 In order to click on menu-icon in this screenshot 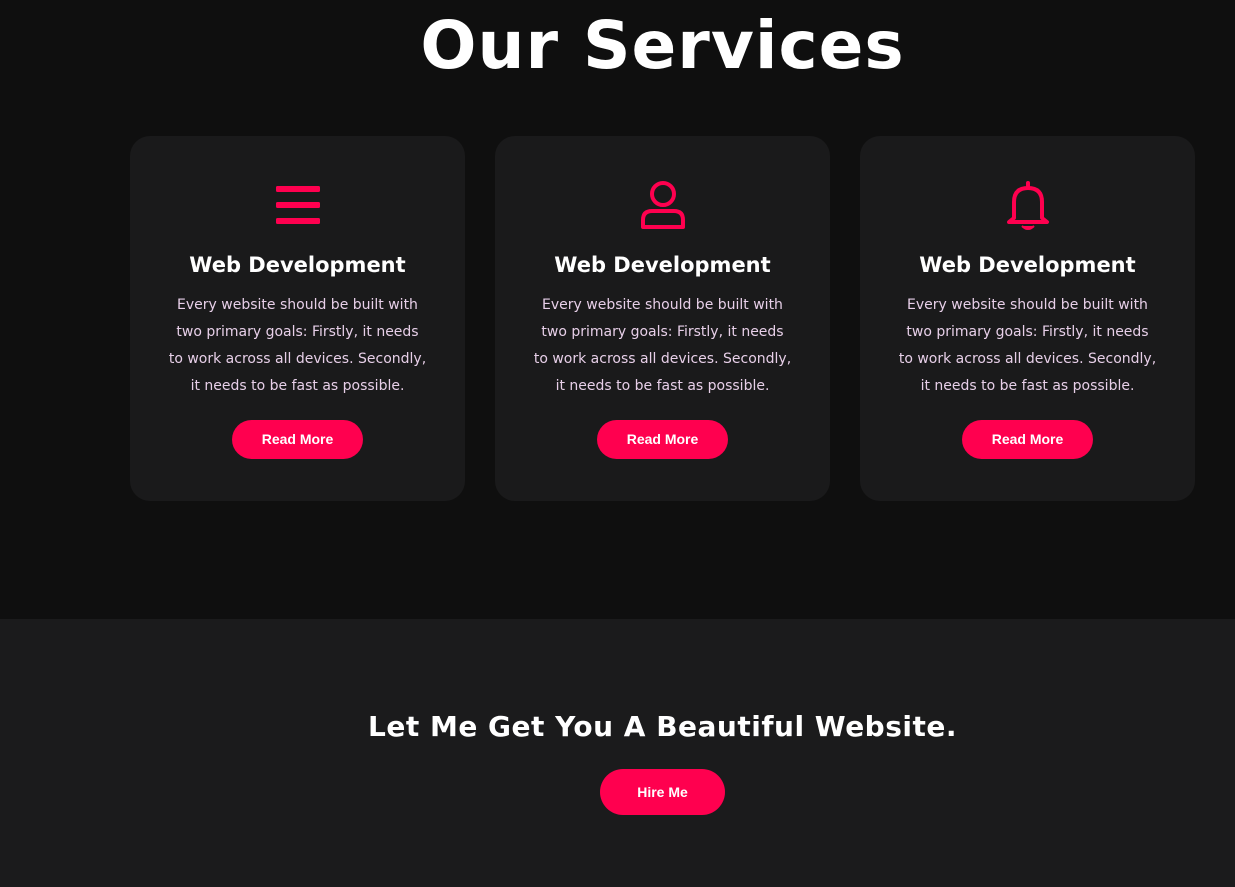, I will do `click(298, 206)`.